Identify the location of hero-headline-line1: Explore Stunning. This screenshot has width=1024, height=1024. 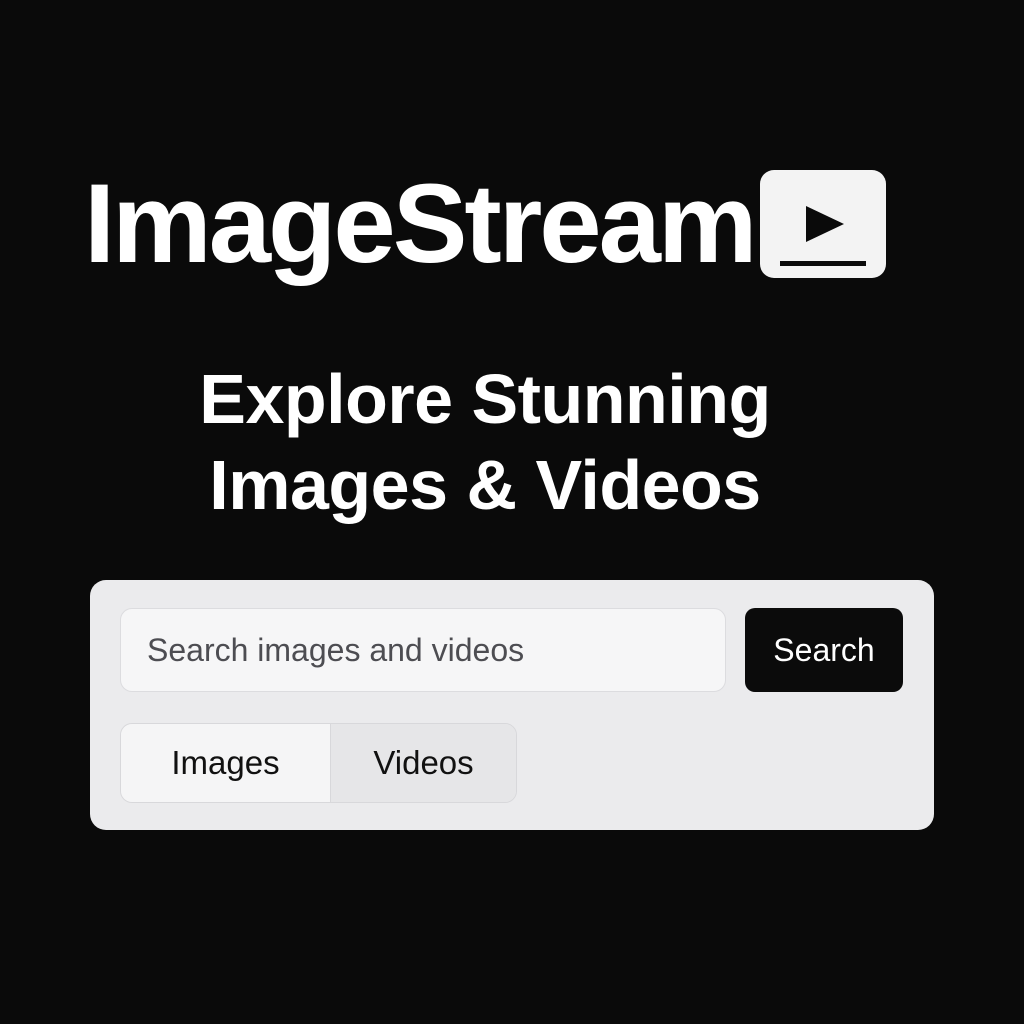
(485, 399).